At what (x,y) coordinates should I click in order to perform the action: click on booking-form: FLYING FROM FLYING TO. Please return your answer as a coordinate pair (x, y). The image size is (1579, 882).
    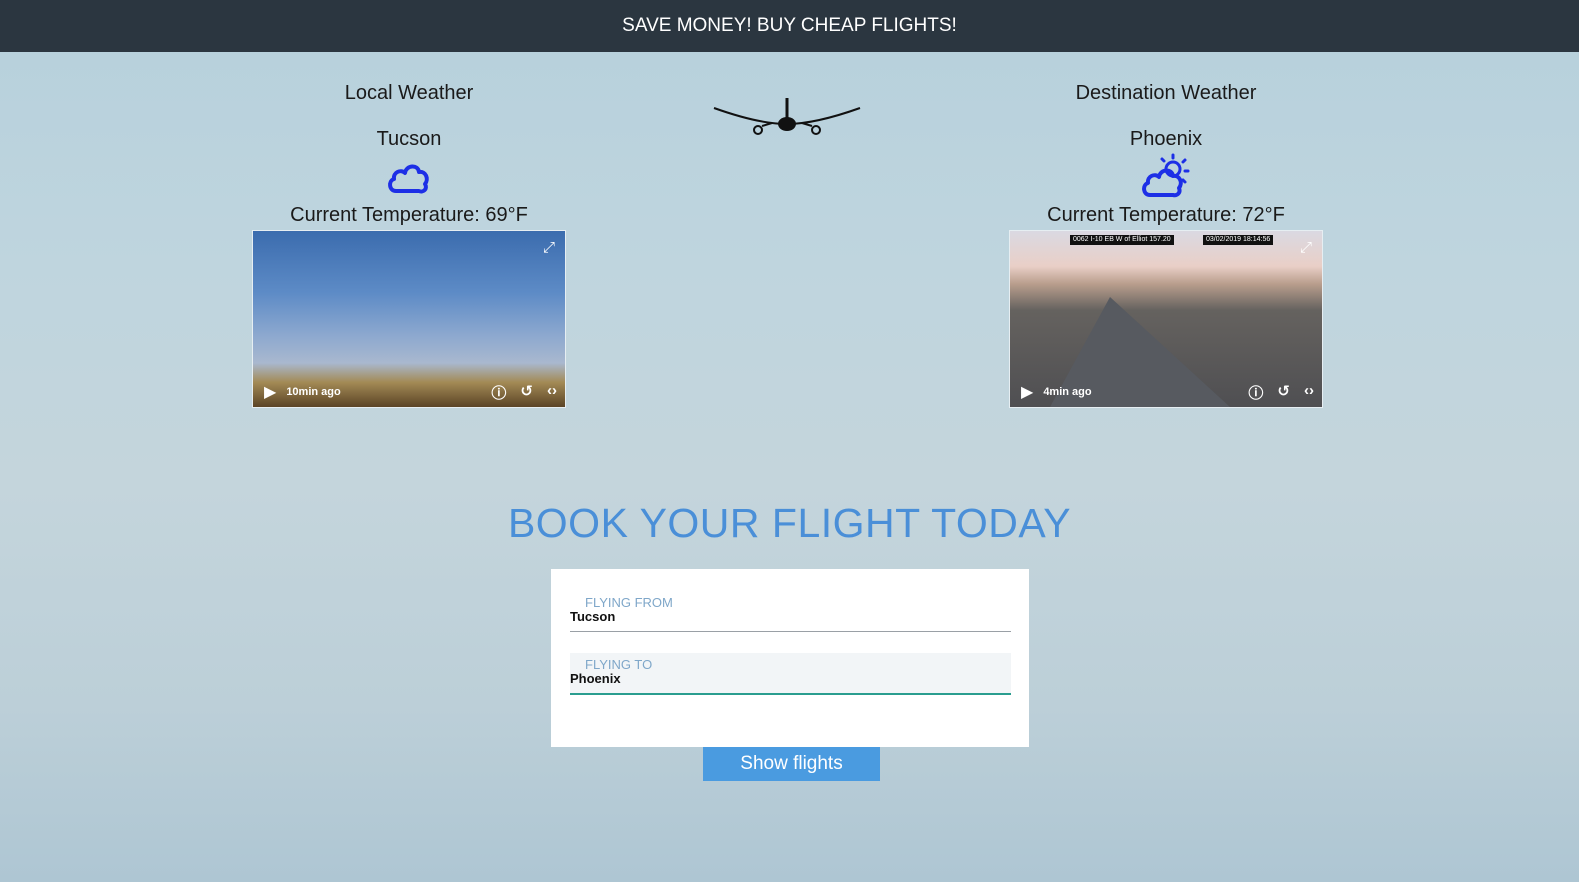
    Looking at the image, I should click on (790, 658).